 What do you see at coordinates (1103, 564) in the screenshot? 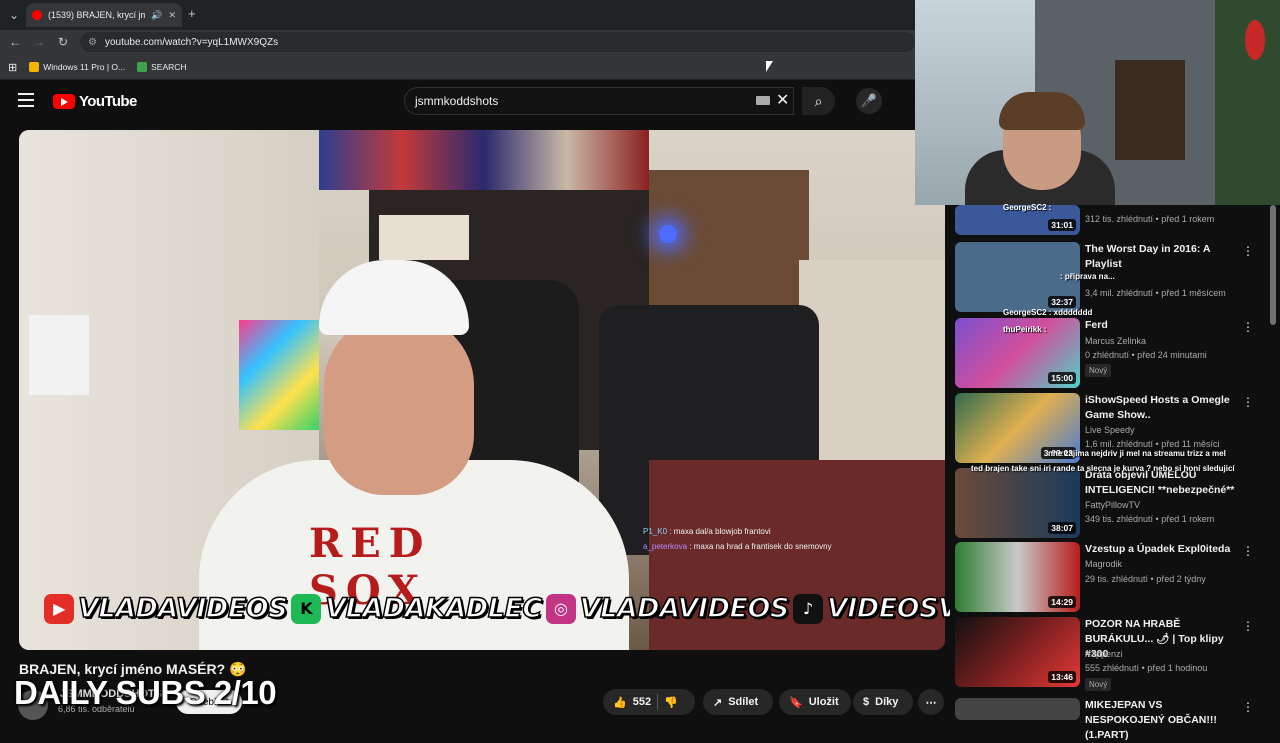
I see `channel-name: Magrodik` at bounding box center [1103, 564].